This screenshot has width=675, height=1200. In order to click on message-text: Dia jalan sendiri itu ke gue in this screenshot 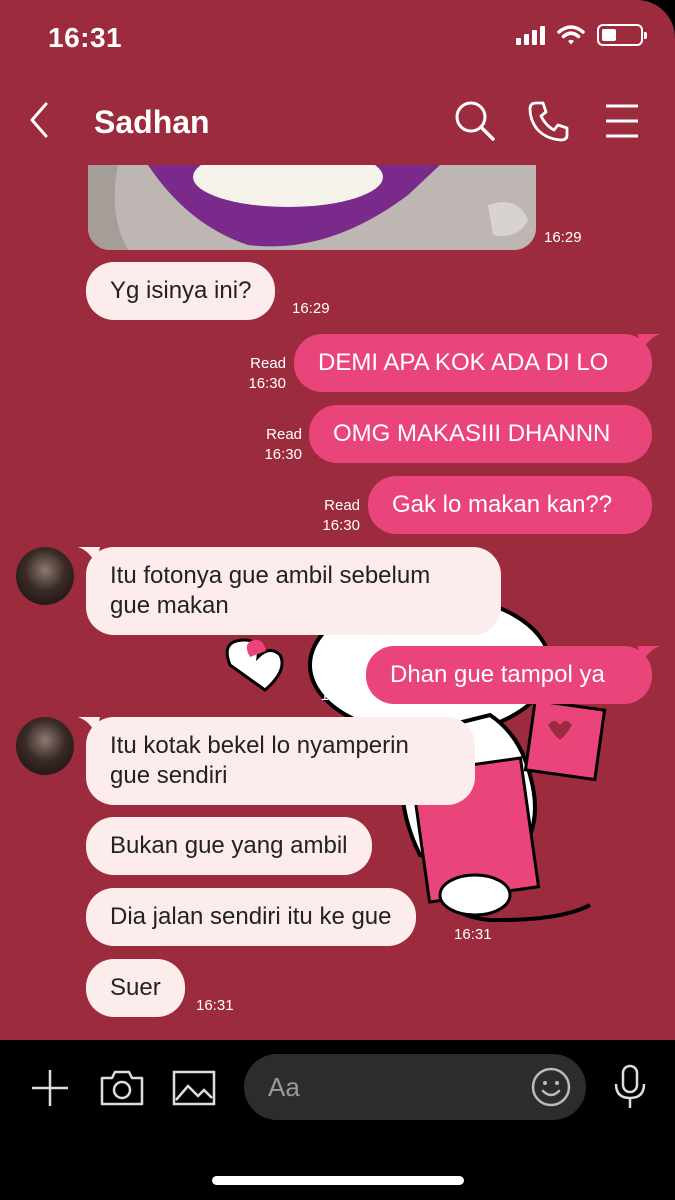, I will do `click(251, 916)`.